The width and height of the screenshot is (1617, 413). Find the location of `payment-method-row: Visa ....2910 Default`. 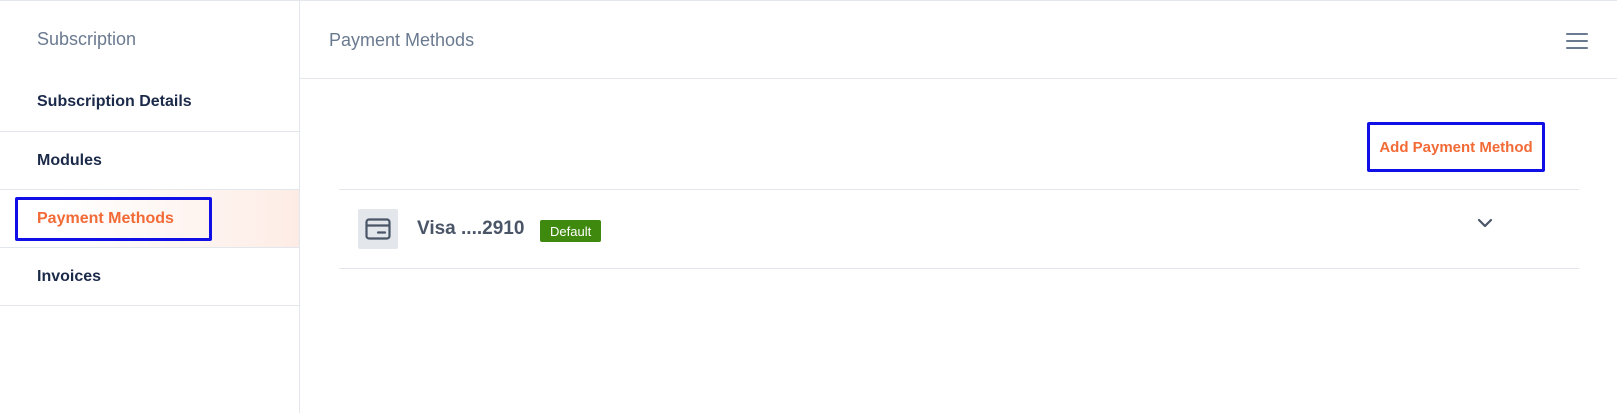

payment-method-row: Visa ....2910 Default is located at coordinates (959, 229).